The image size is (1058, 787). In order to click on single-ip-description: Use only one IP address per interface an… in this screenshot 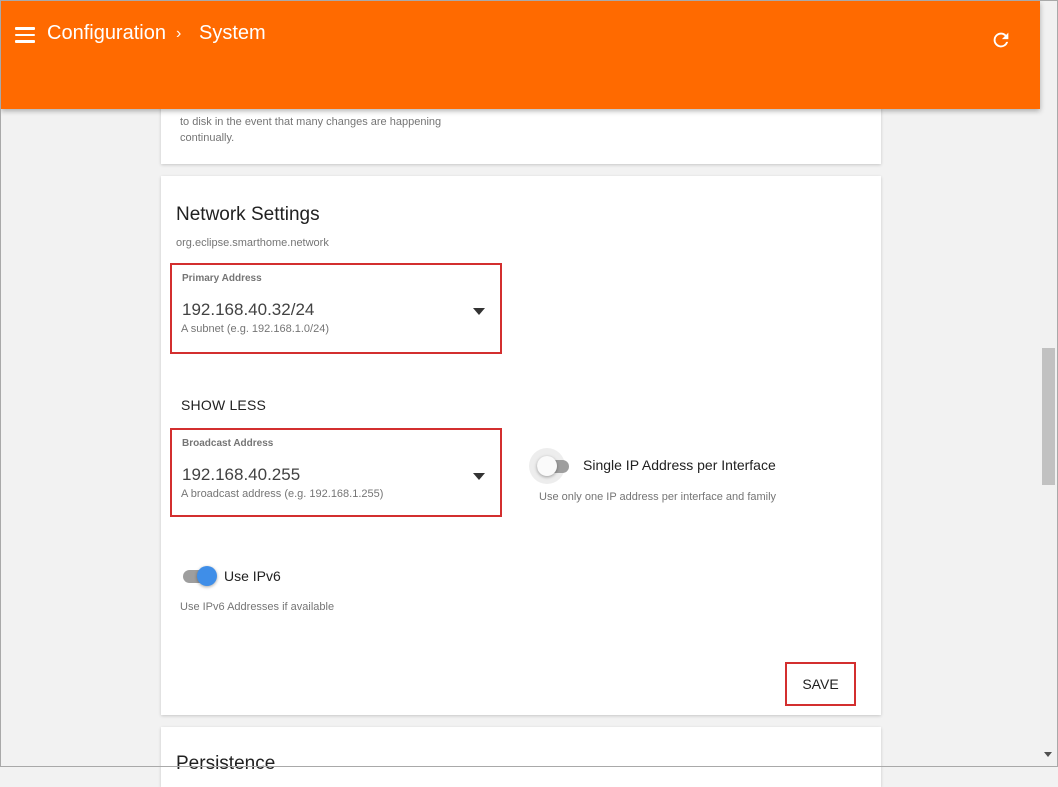, I will do `click(658, 497)`.